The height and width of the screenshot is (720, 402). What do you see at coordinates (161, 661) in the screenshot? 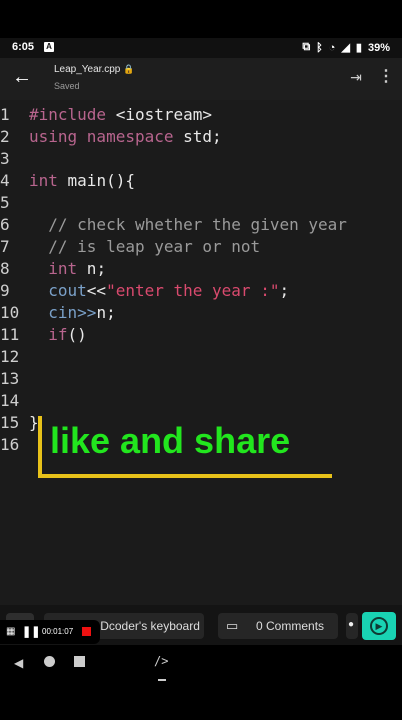
I see `code-tag-icon: />` at bounding box center [161, 661].